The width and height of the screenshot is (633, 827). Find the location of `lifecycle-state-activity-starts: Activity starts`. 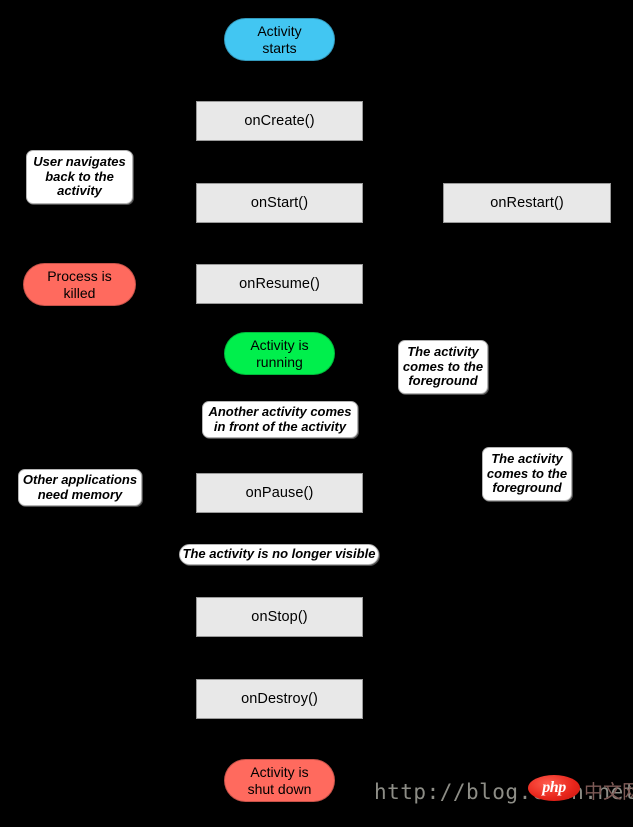

lifecycle-state-activity-starts: Activity starts is located at coordinates (279, 39).